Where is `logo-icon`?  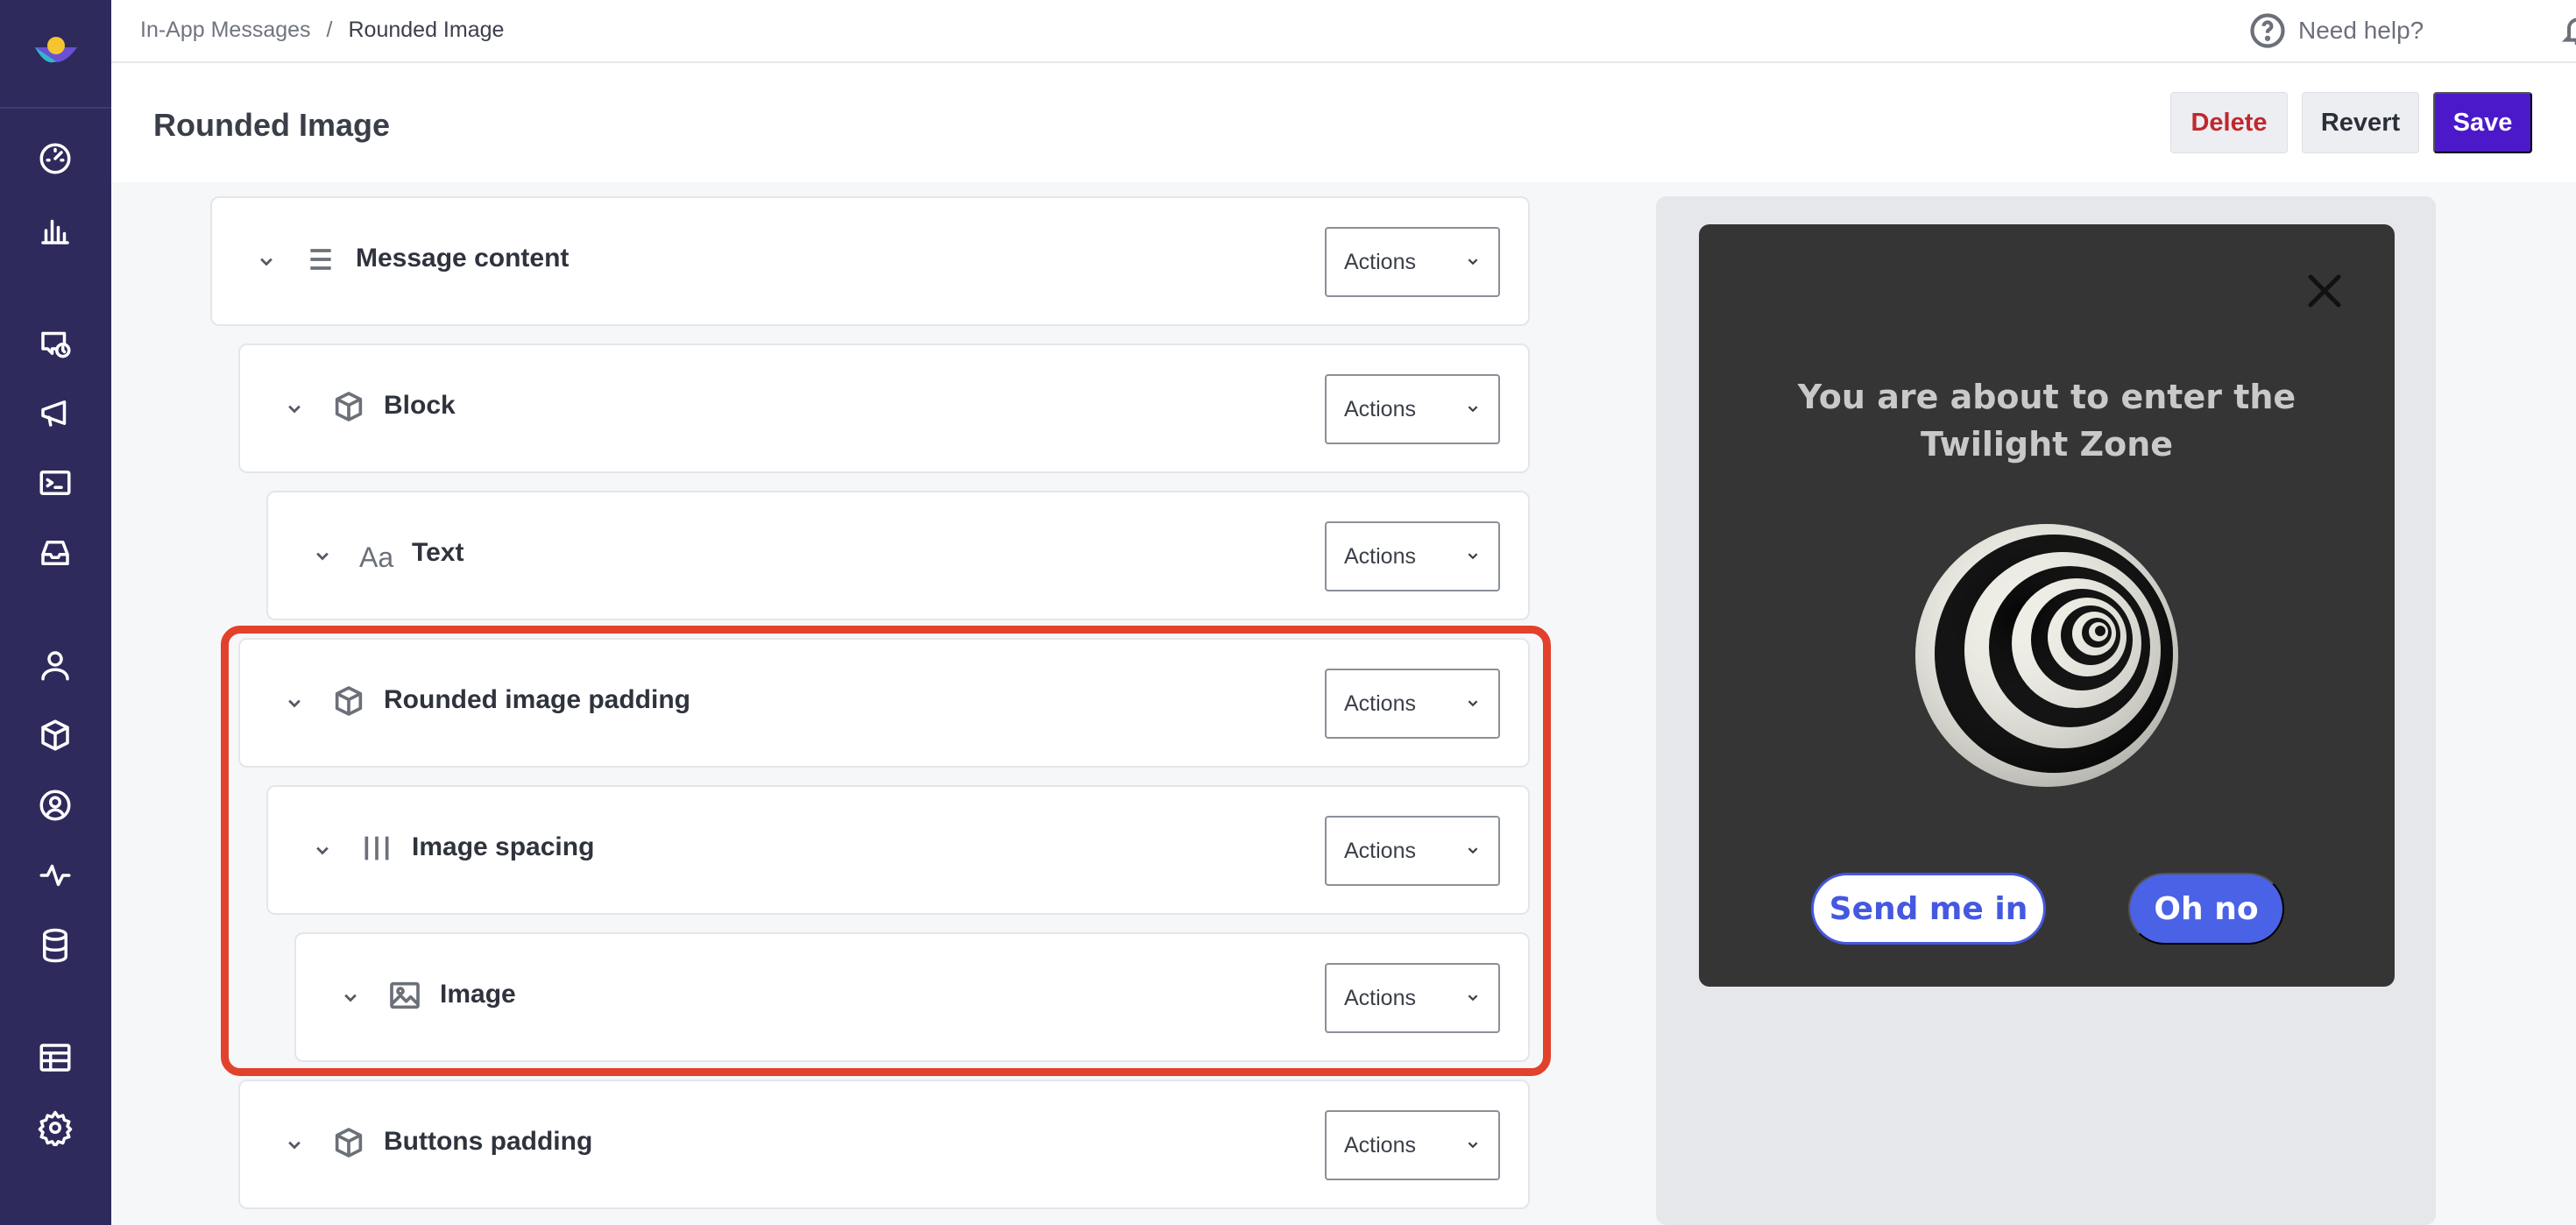
logo-icon is located at coordinates (55, 50).